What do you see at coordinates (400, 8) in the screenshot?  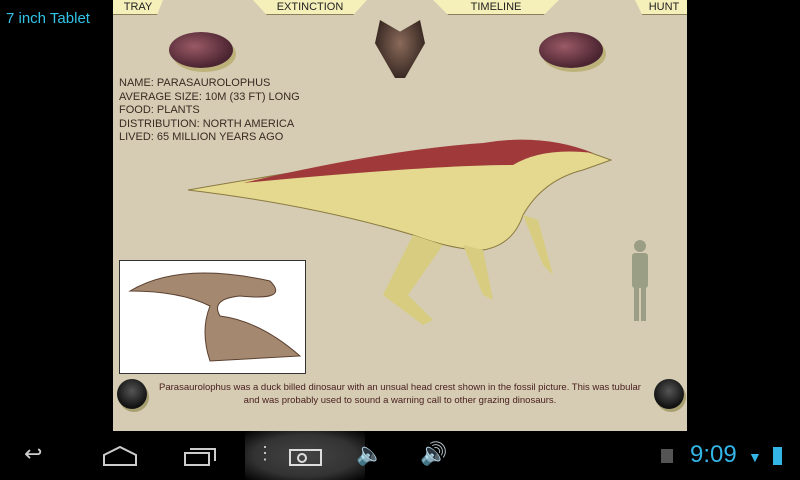 I see `tab-bar: TRAY EXTINCTION TIMELINE HUNT` at bounding box center [400, 8].